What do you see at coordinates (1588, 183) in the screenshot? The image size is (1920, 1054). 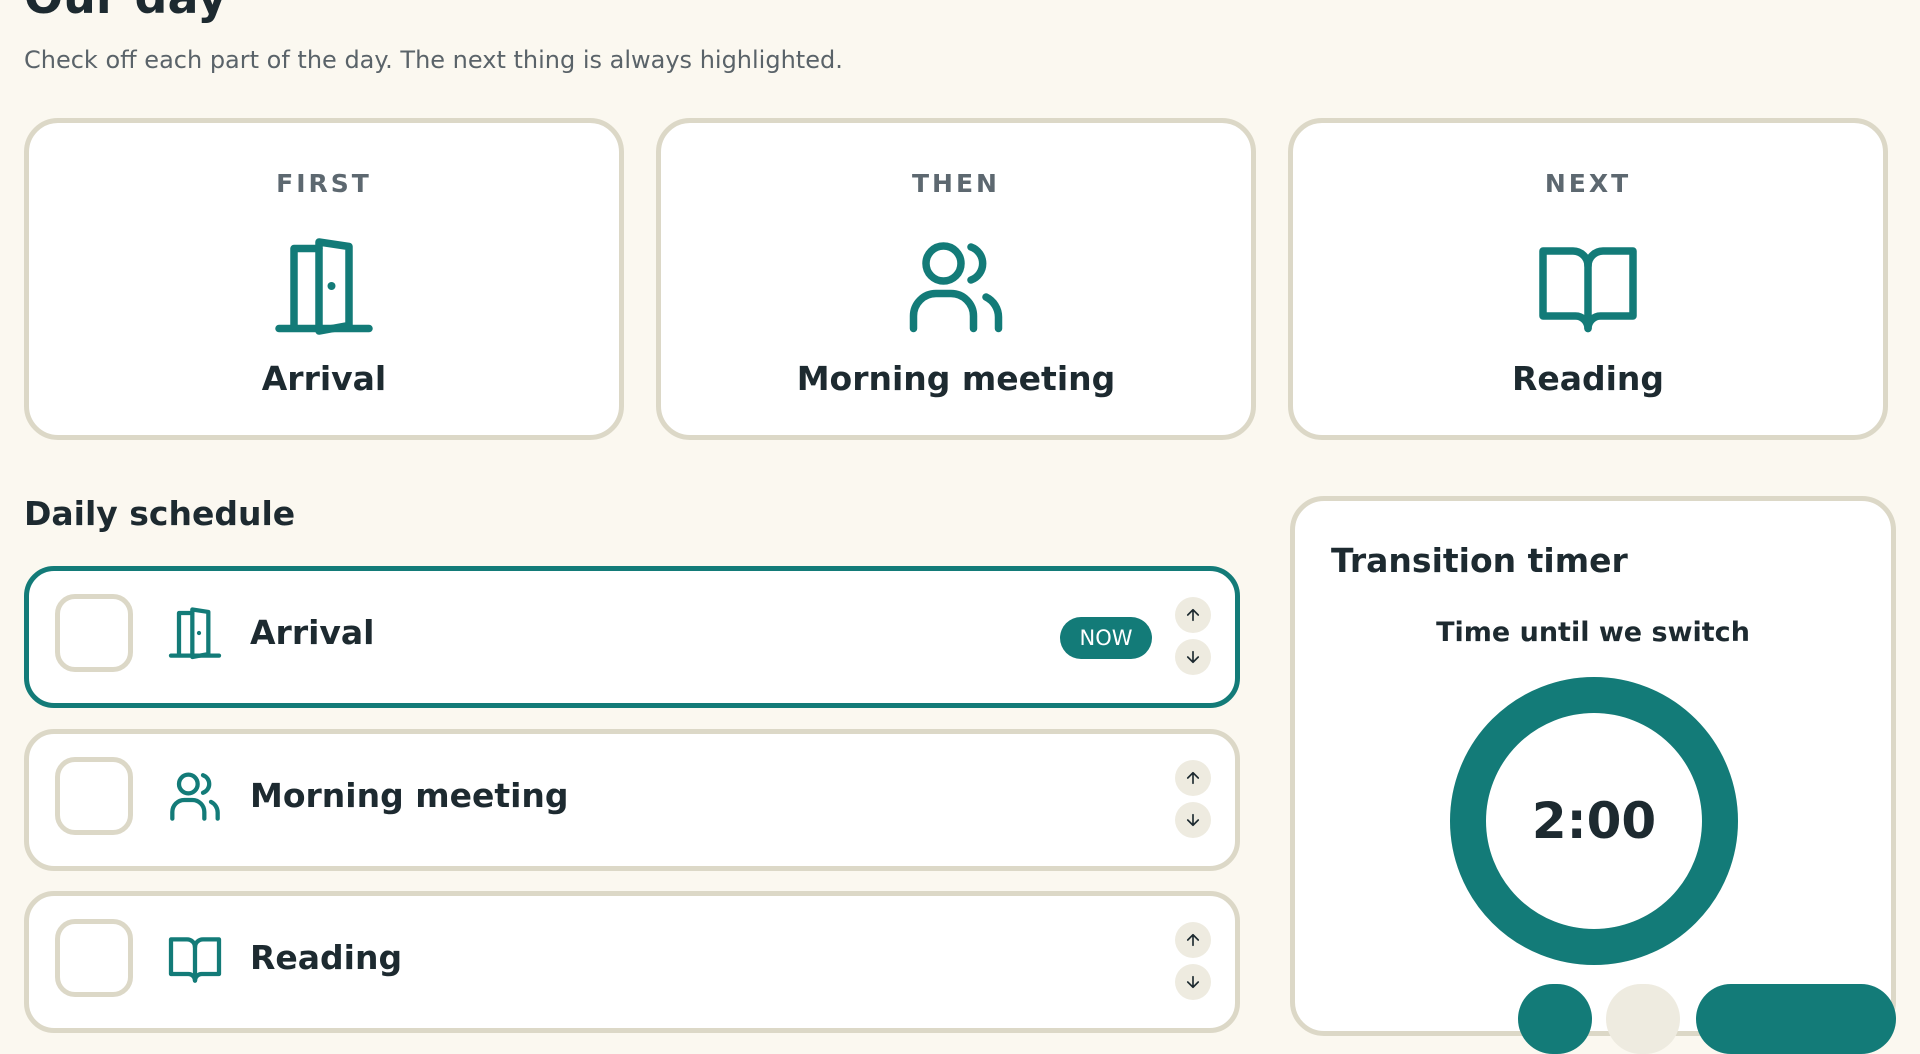 I see `next-step-label: NEXT` at bounding box center [1588, 183].